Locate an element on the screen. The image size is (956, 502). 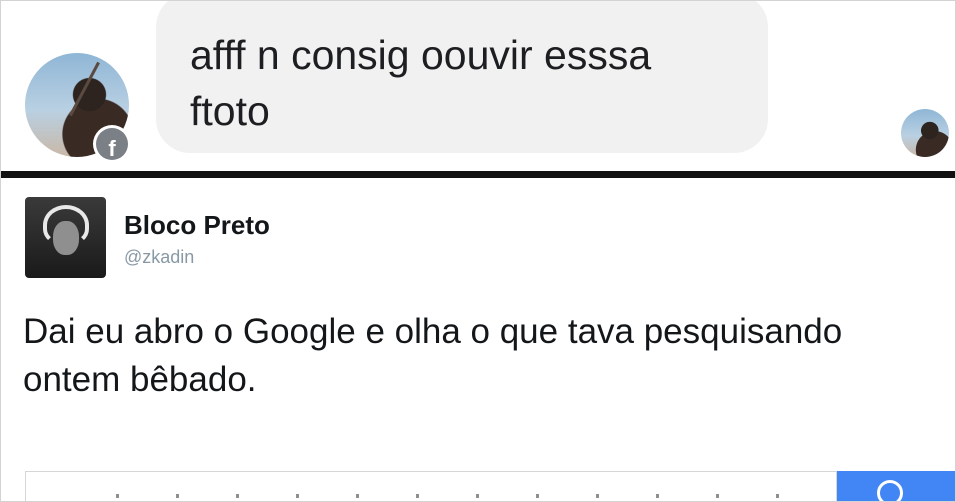
divider is located at coordinates (478, 174).